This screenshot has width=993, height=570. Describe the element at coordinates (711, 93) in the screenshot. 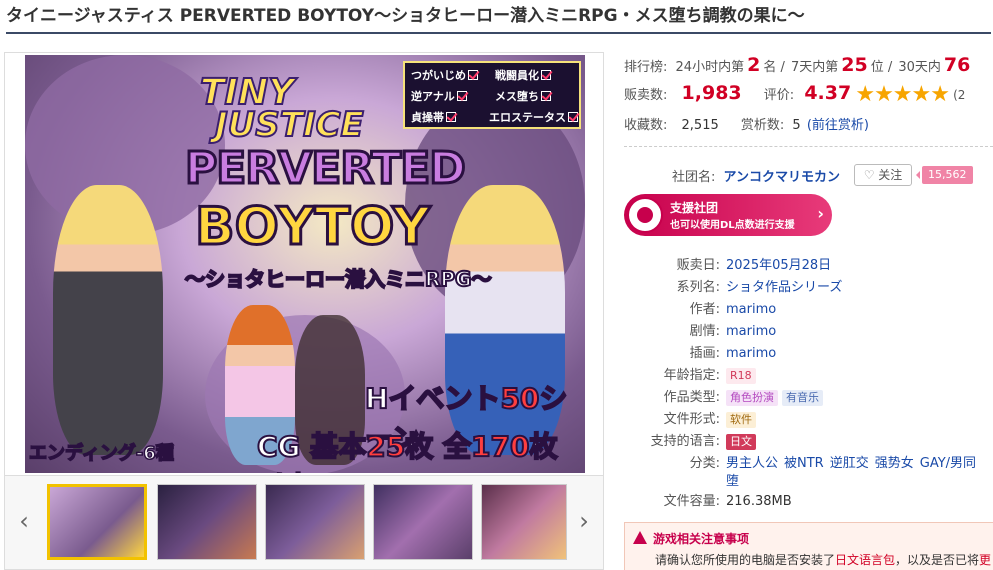

I see `sales-count: 1,983` at that location.